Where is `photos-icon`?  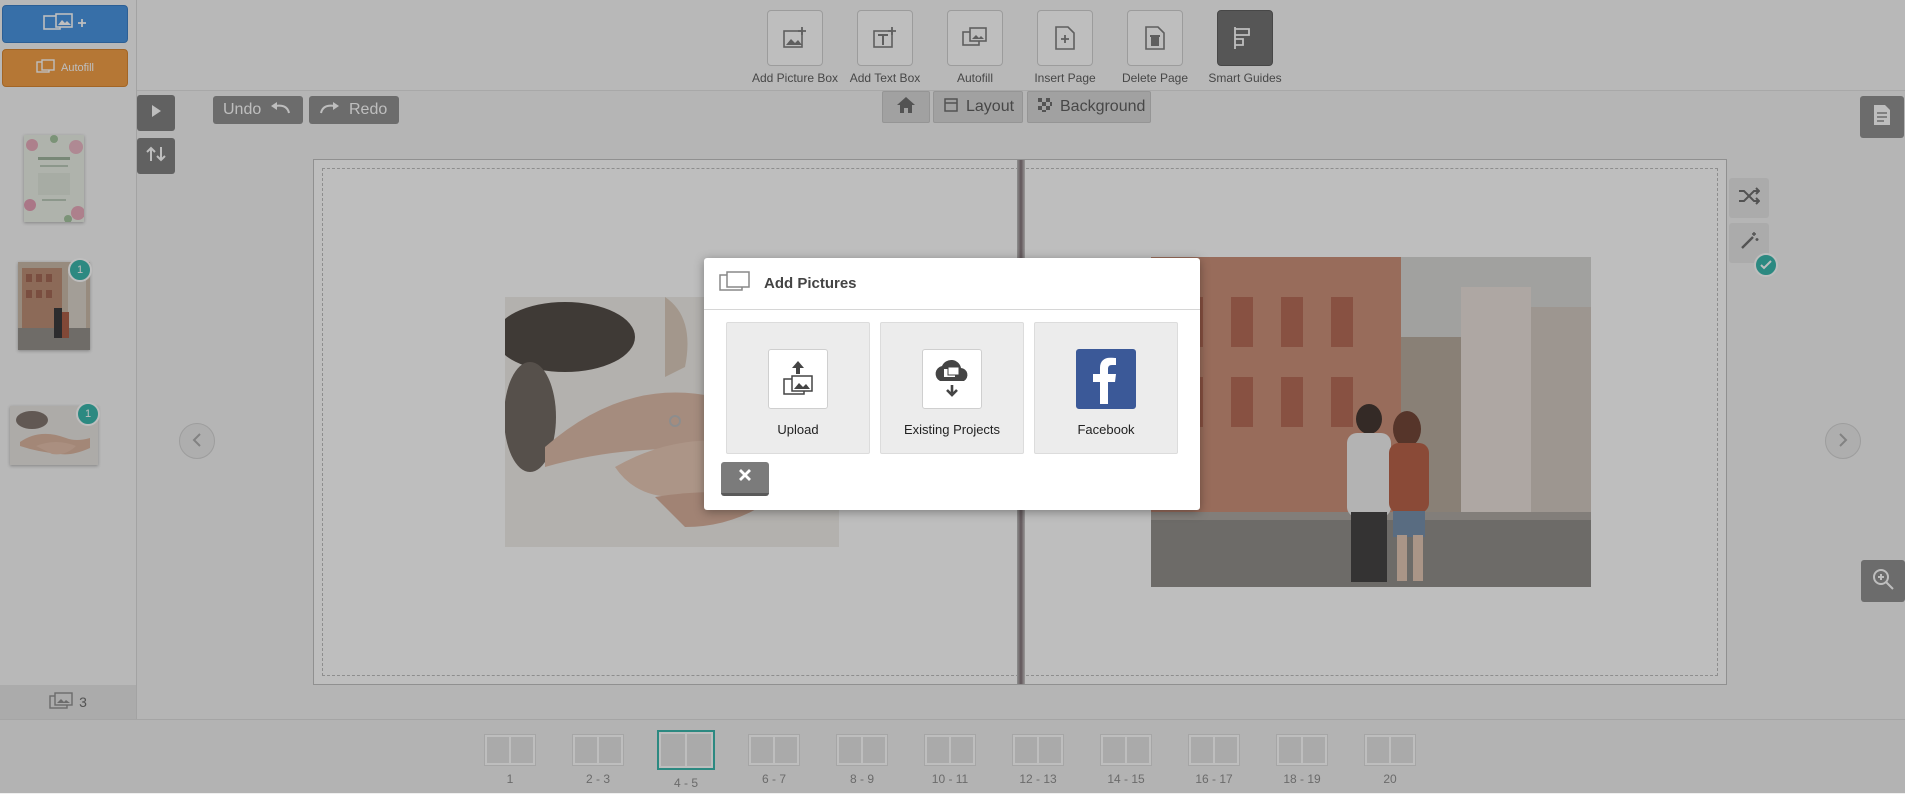
photos-icon is located at coordinates (735, 283).